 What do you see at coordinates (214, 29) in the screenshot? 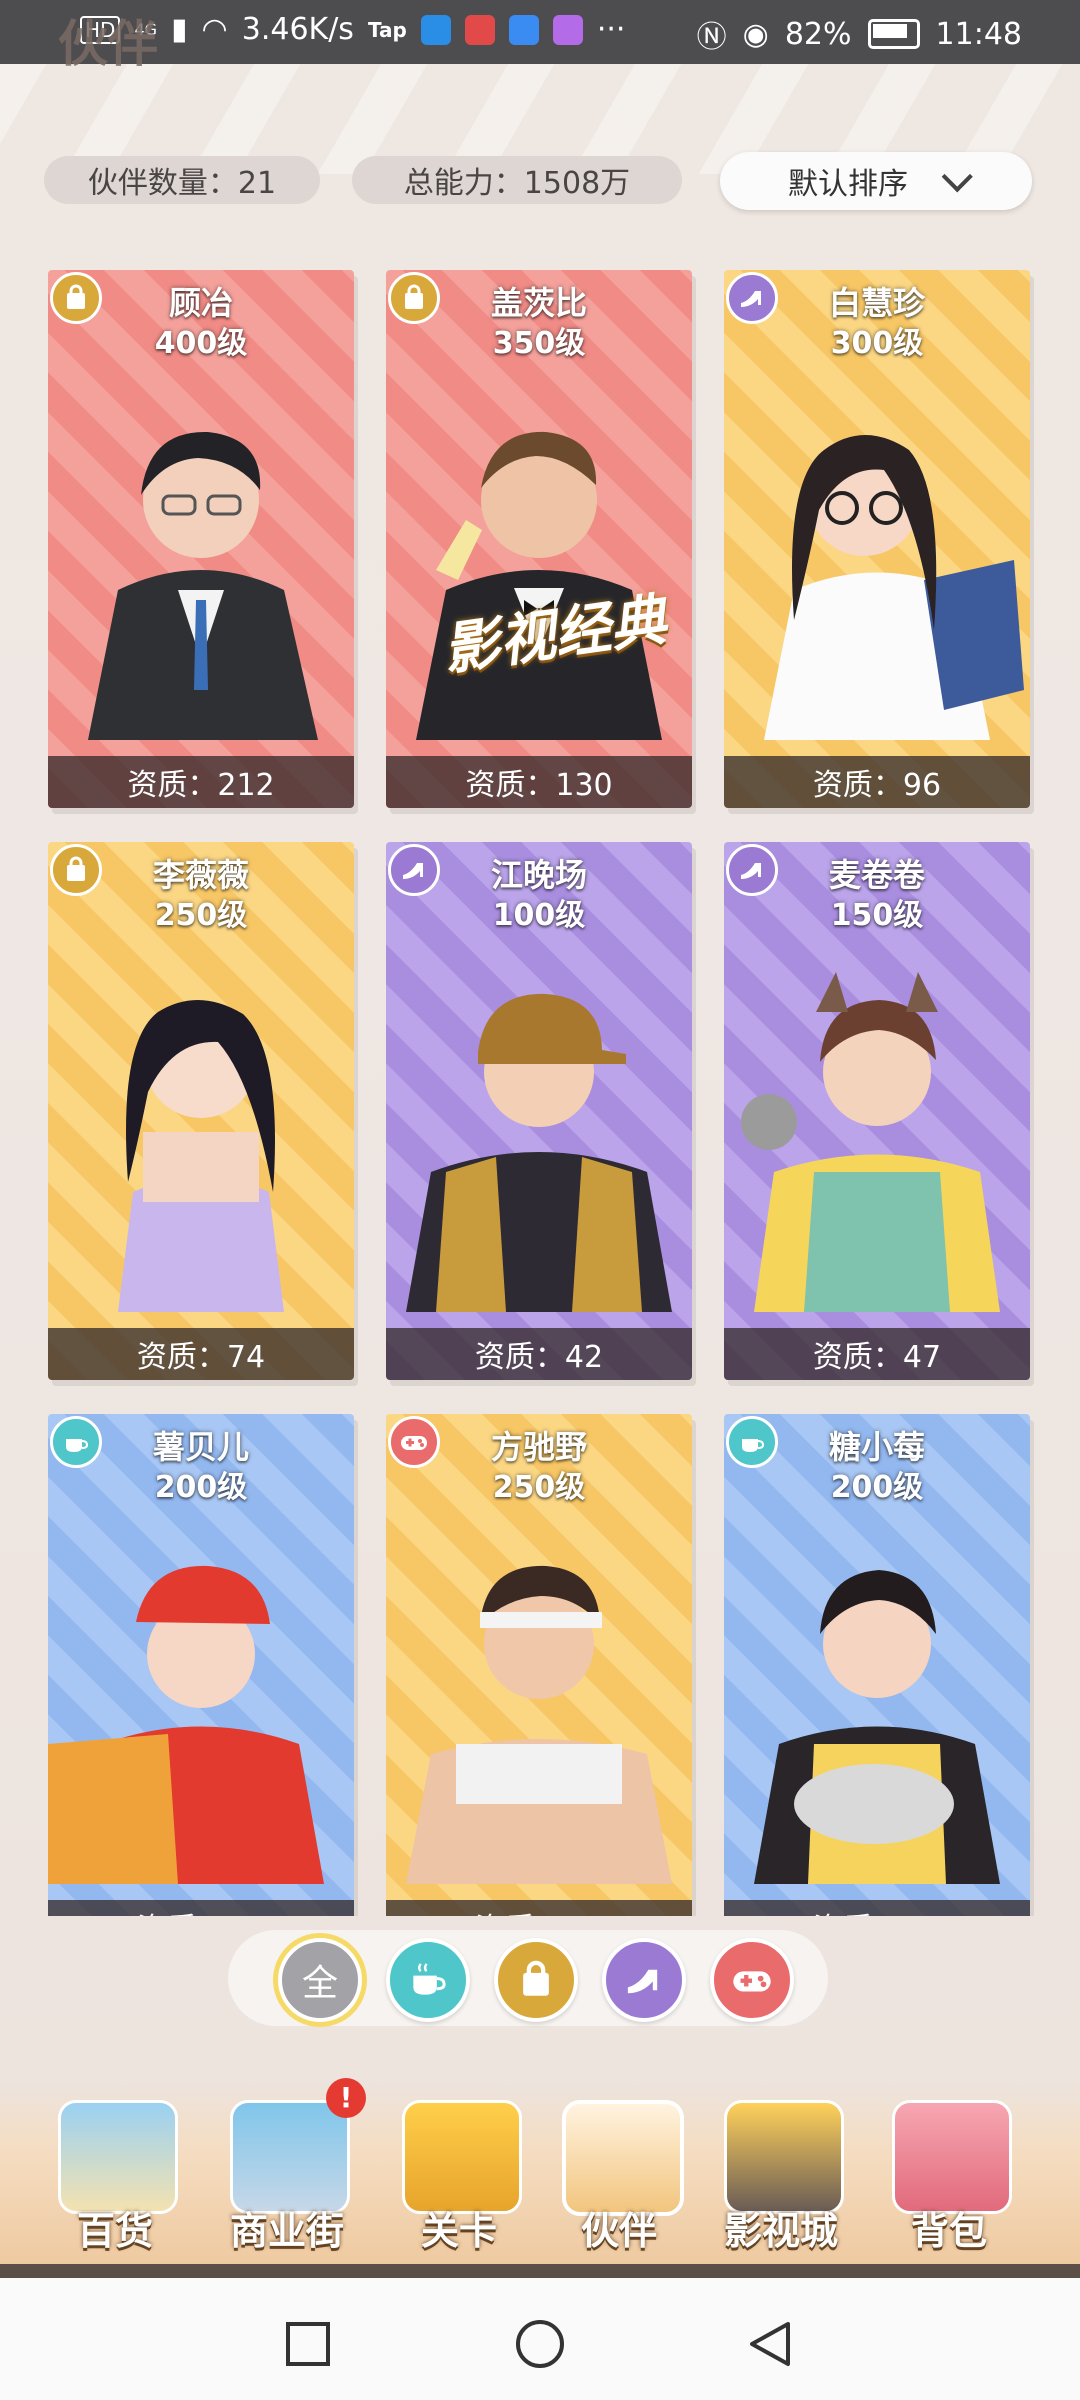
I see `wifi-icon: ◠` at bounding box center [214, 29].